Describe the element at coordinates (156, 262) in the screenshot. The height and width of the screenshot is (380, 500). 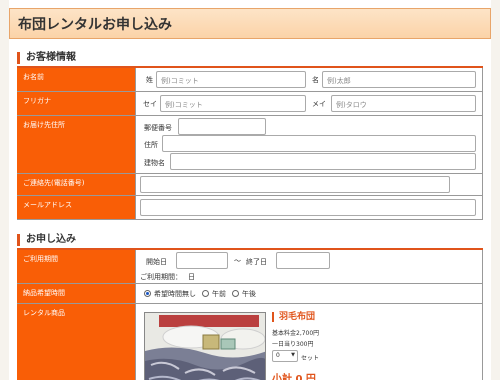
I see `start-date-label: 開始日` at that location.